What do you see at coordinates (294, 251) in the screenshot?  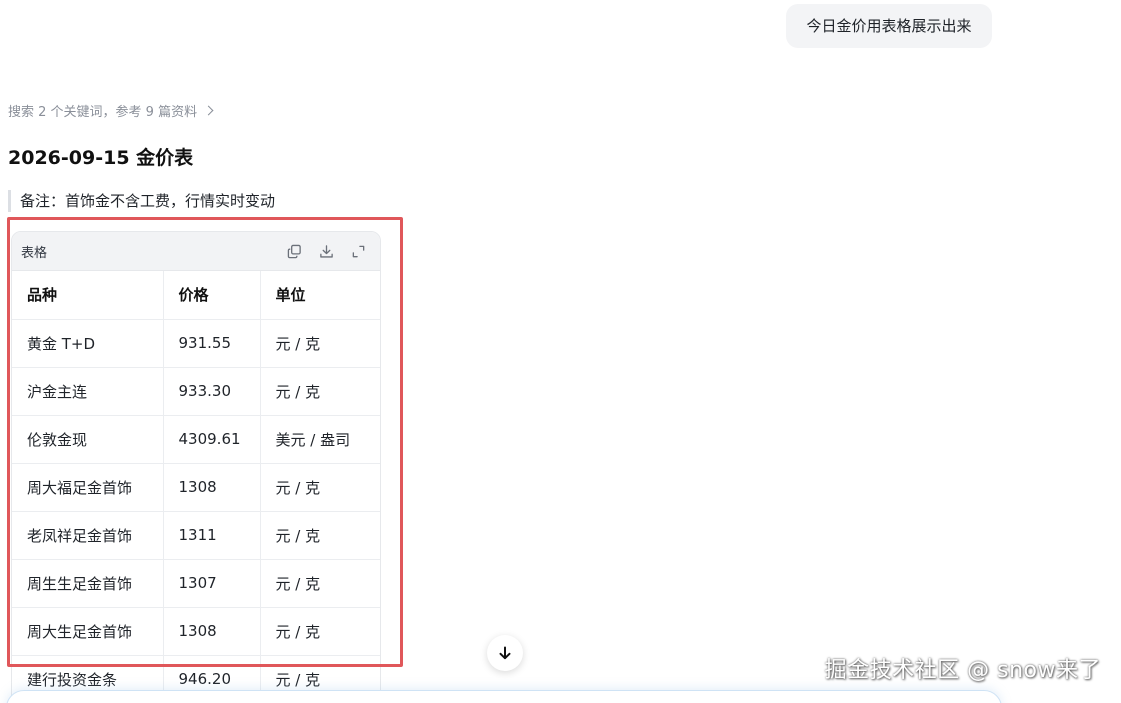 I see `copy-icon` at bounding box center [294, 251].